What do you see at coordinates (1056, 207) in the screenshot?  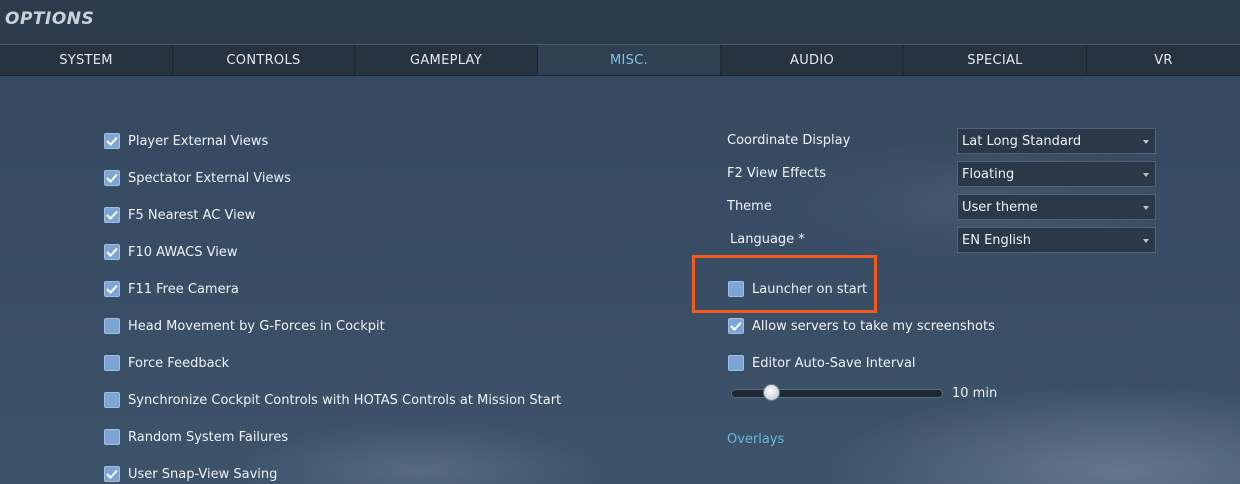 I see `theme-select: User theme` at bounding box center [1056, 207].